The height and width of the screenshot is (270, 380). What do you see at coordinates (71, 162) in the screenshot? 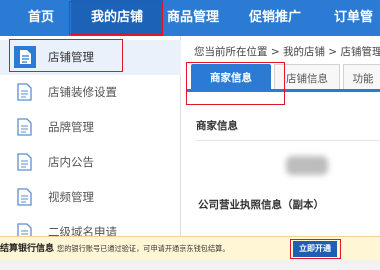
I see `sidebar-item-label: 店内公告` at bounding box center [71, 162].